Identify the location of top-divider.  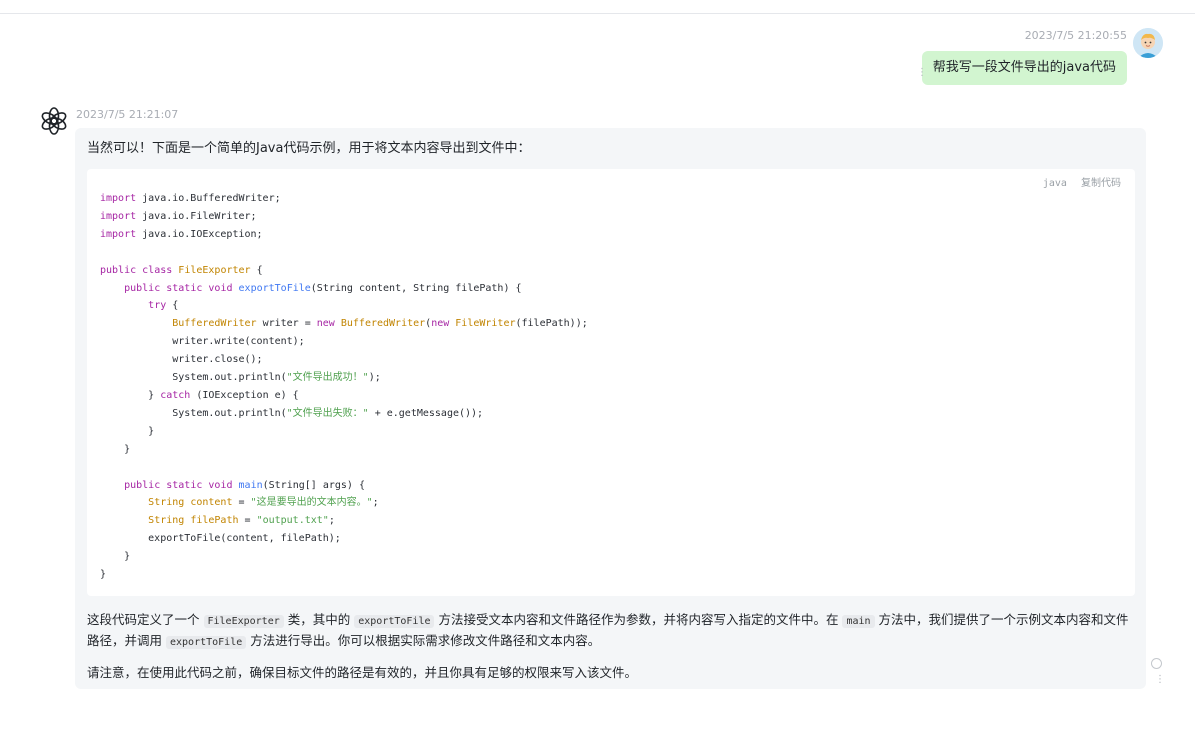
(597, 13).